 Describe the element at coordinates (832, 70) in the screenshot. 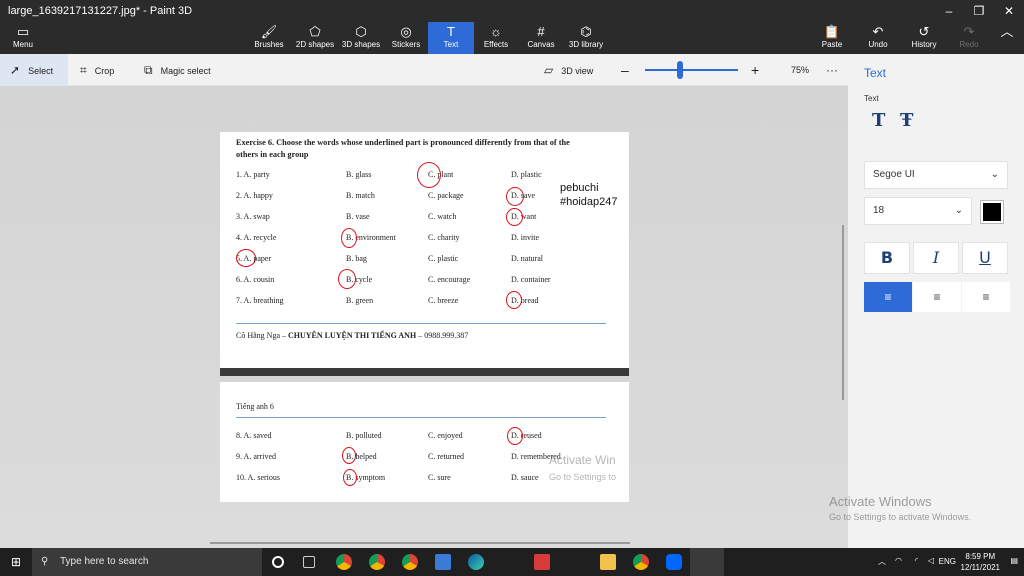

I see `more-options-button: ···` at that location.